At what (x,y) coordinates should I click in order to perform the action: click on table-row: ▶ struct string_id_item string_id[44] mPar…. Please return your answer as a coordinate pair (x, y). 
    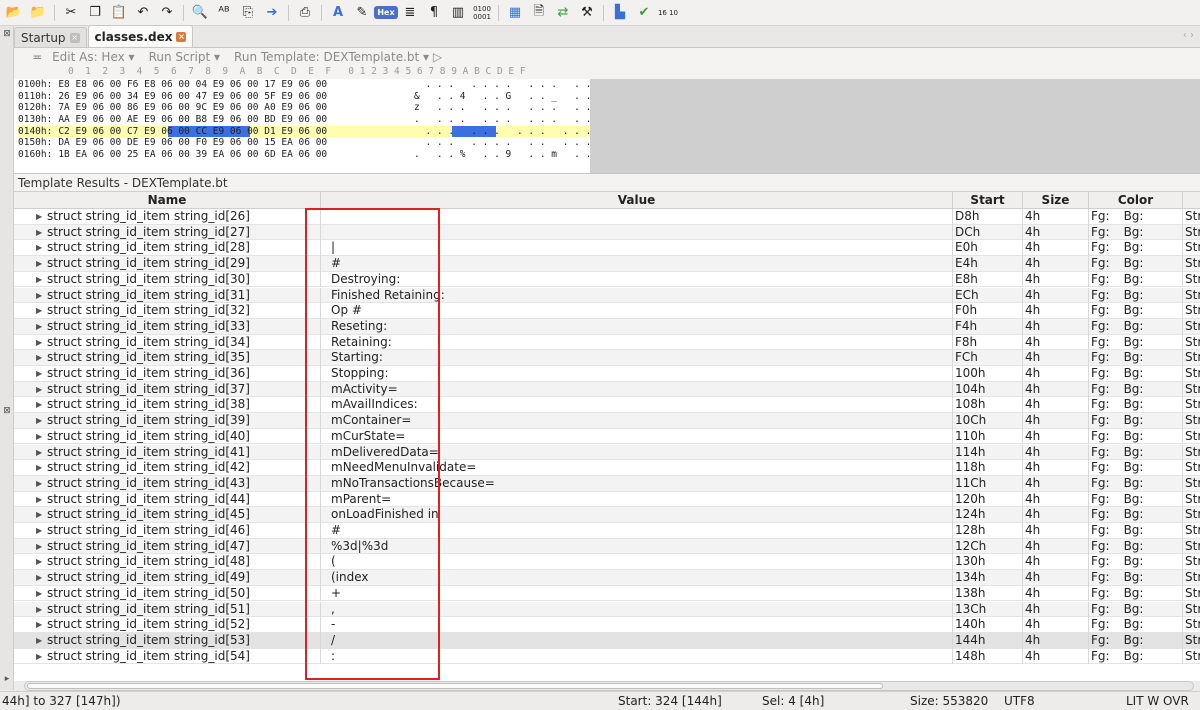
    Looking at the image, I should click on (607, 499).